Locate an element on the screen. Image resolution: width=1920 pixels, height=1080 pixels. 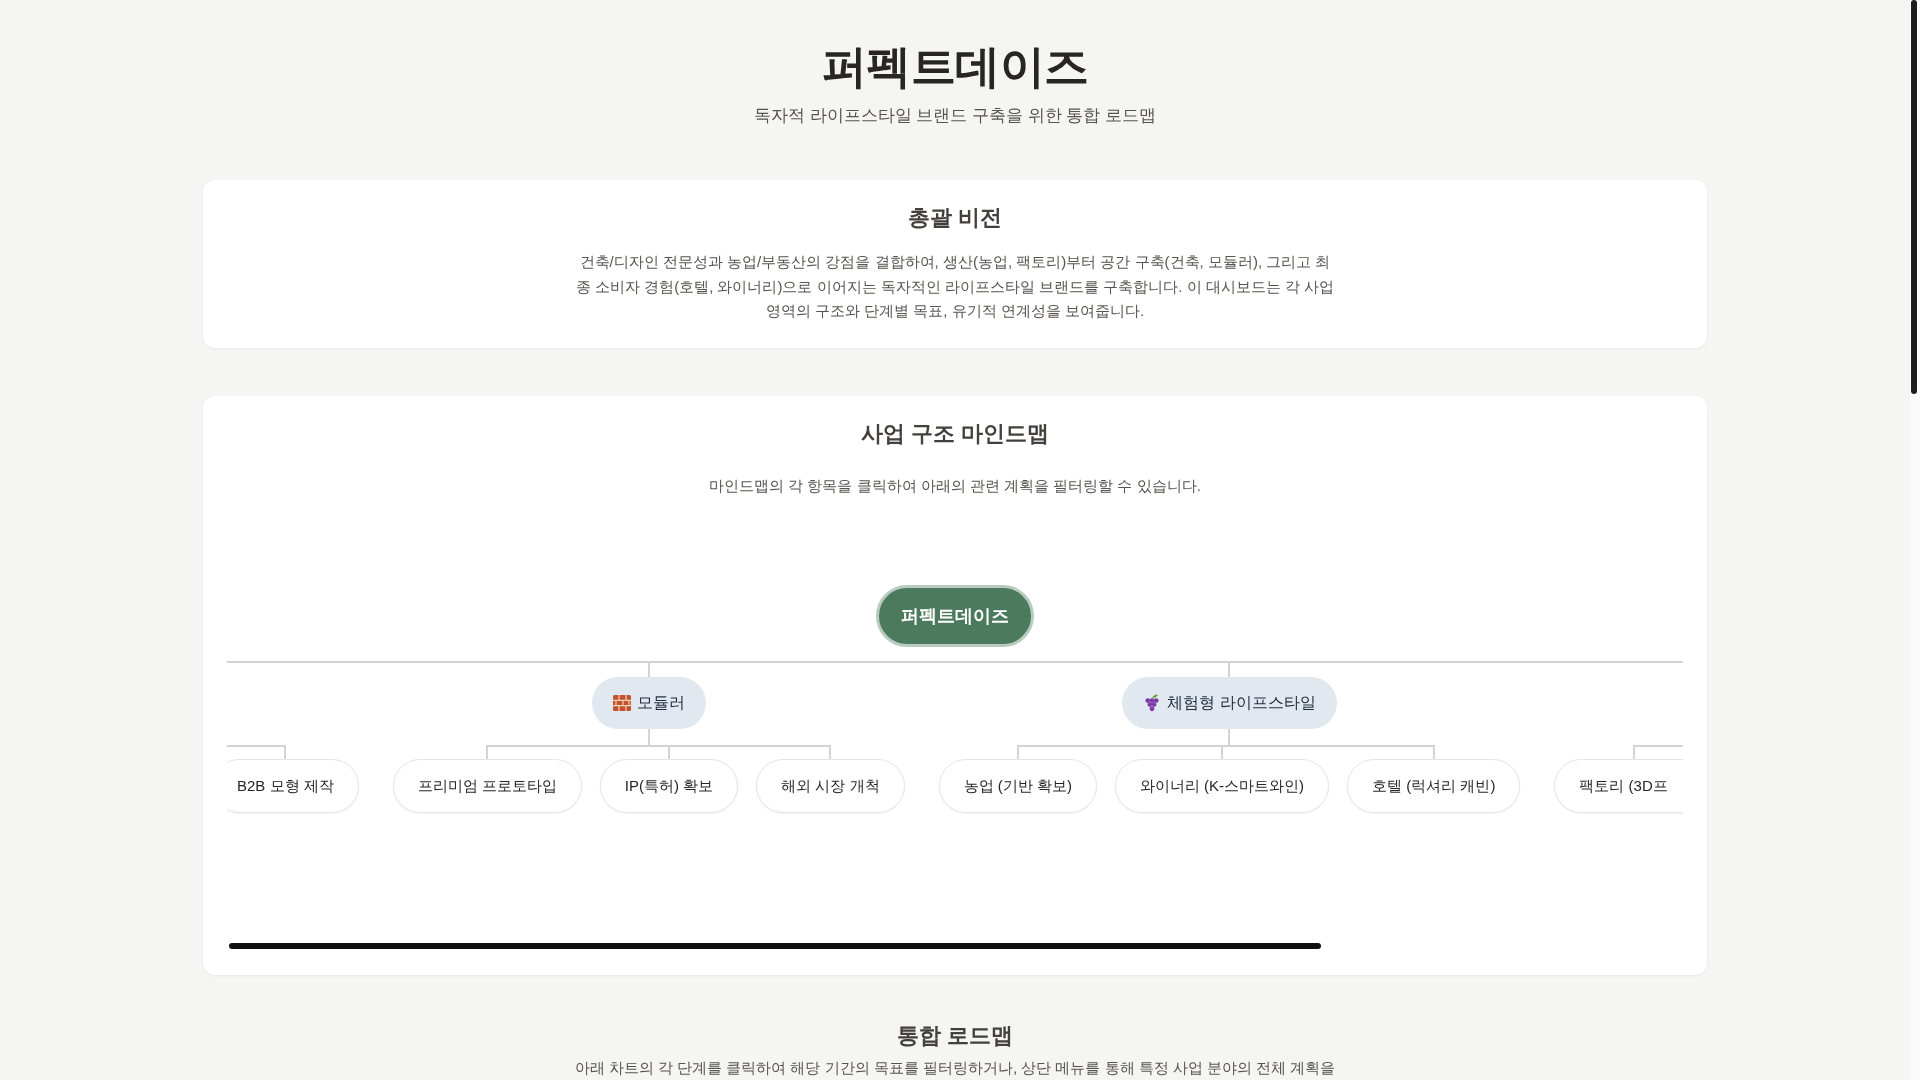
horizontal-scrollbar is located at coordinates (775, 945).